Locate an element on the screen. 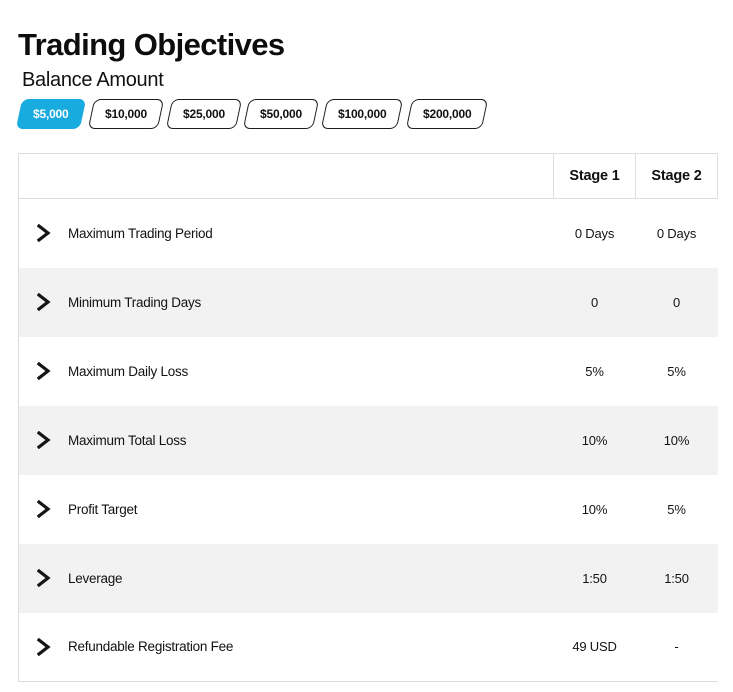  objective-row-content: Maximum Trading Period is located at coordinates (286, 233).